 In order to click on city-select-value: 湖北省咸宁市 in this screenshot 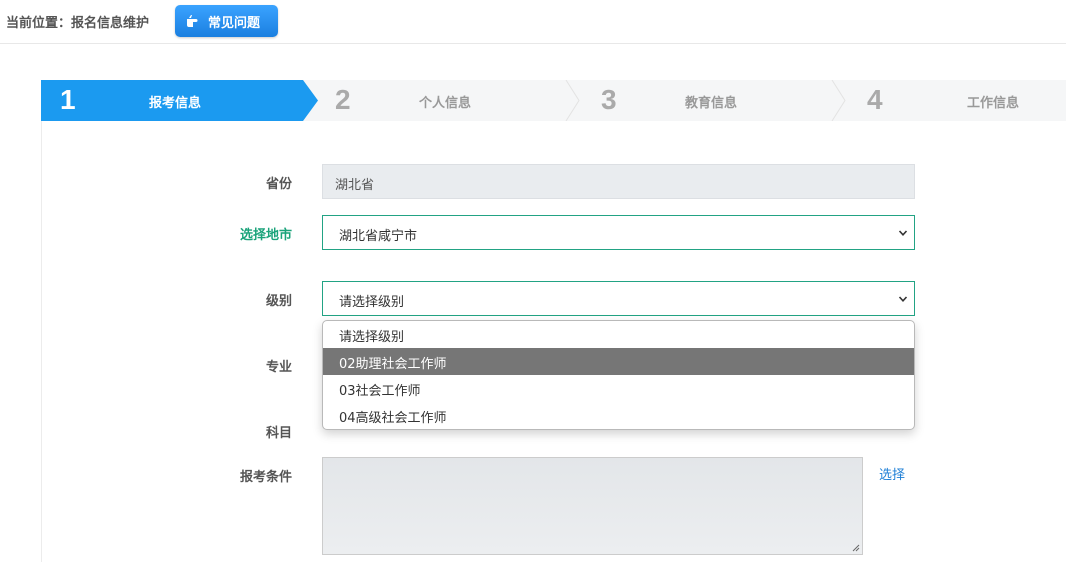, I will do `click(378, 236)`.